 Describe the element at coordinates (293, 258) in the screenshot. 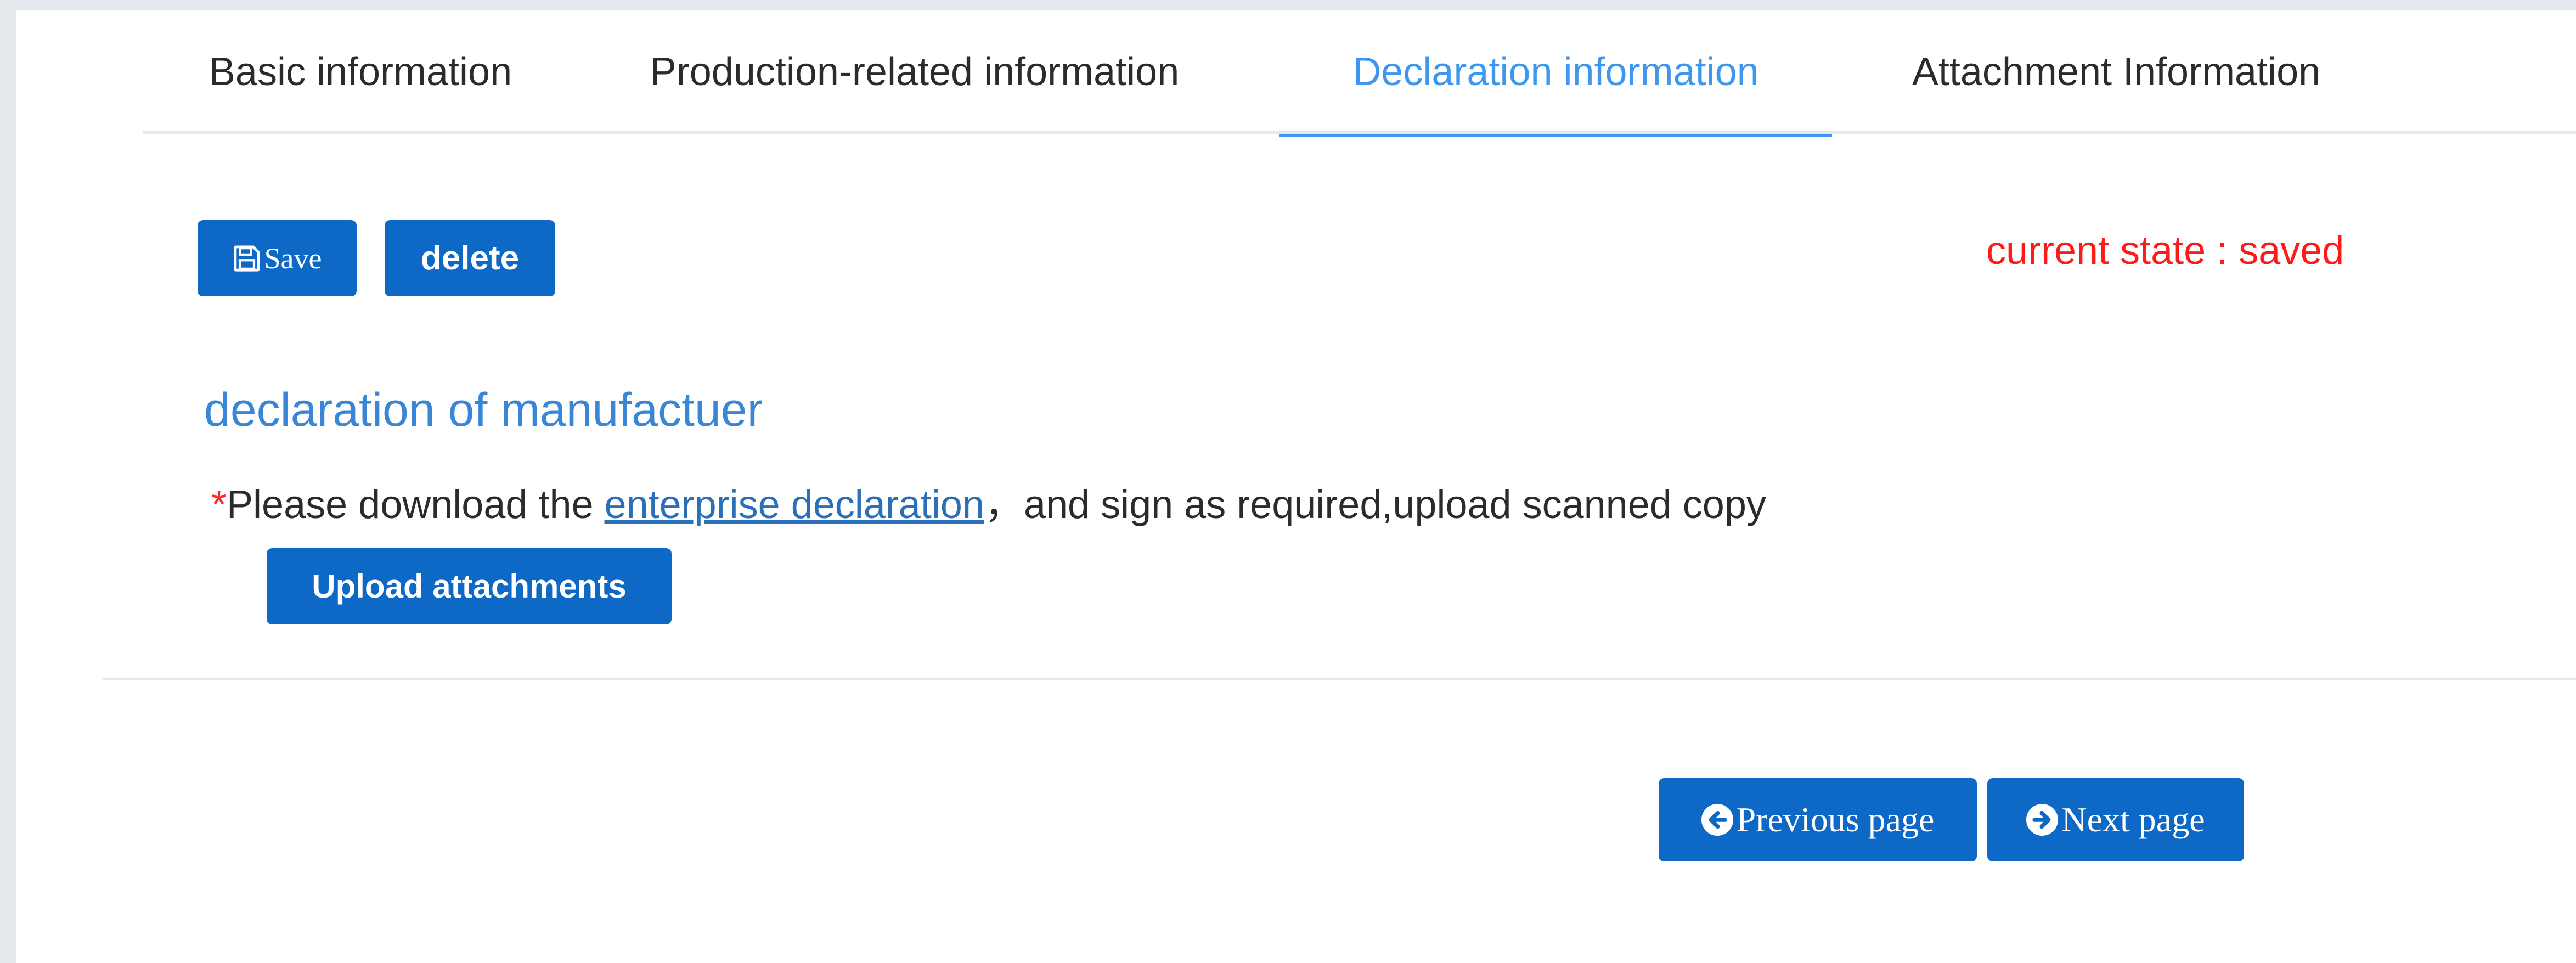

I see `save-button-label: Save` at that location.